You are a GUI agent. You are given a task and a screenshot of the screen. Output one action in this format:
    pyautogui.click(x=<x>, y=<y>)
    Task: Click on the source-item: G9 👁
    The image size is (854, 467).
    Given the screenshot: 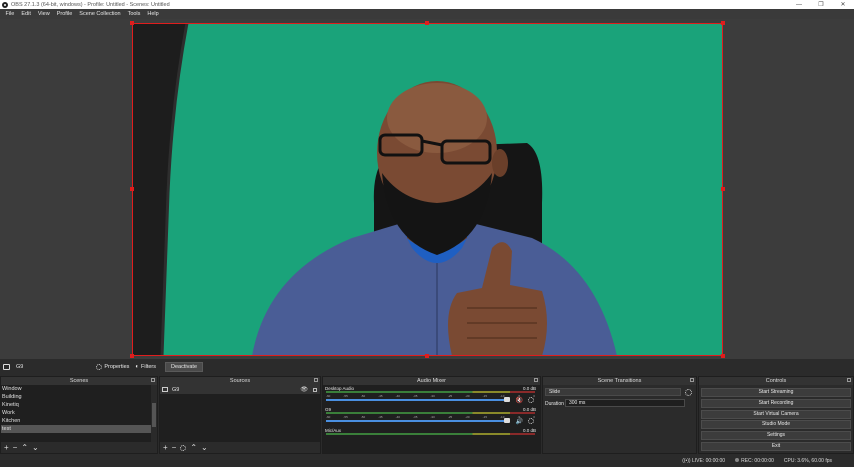 What is the action you would take?
    pyautogui.click(x=240, y=389)
    